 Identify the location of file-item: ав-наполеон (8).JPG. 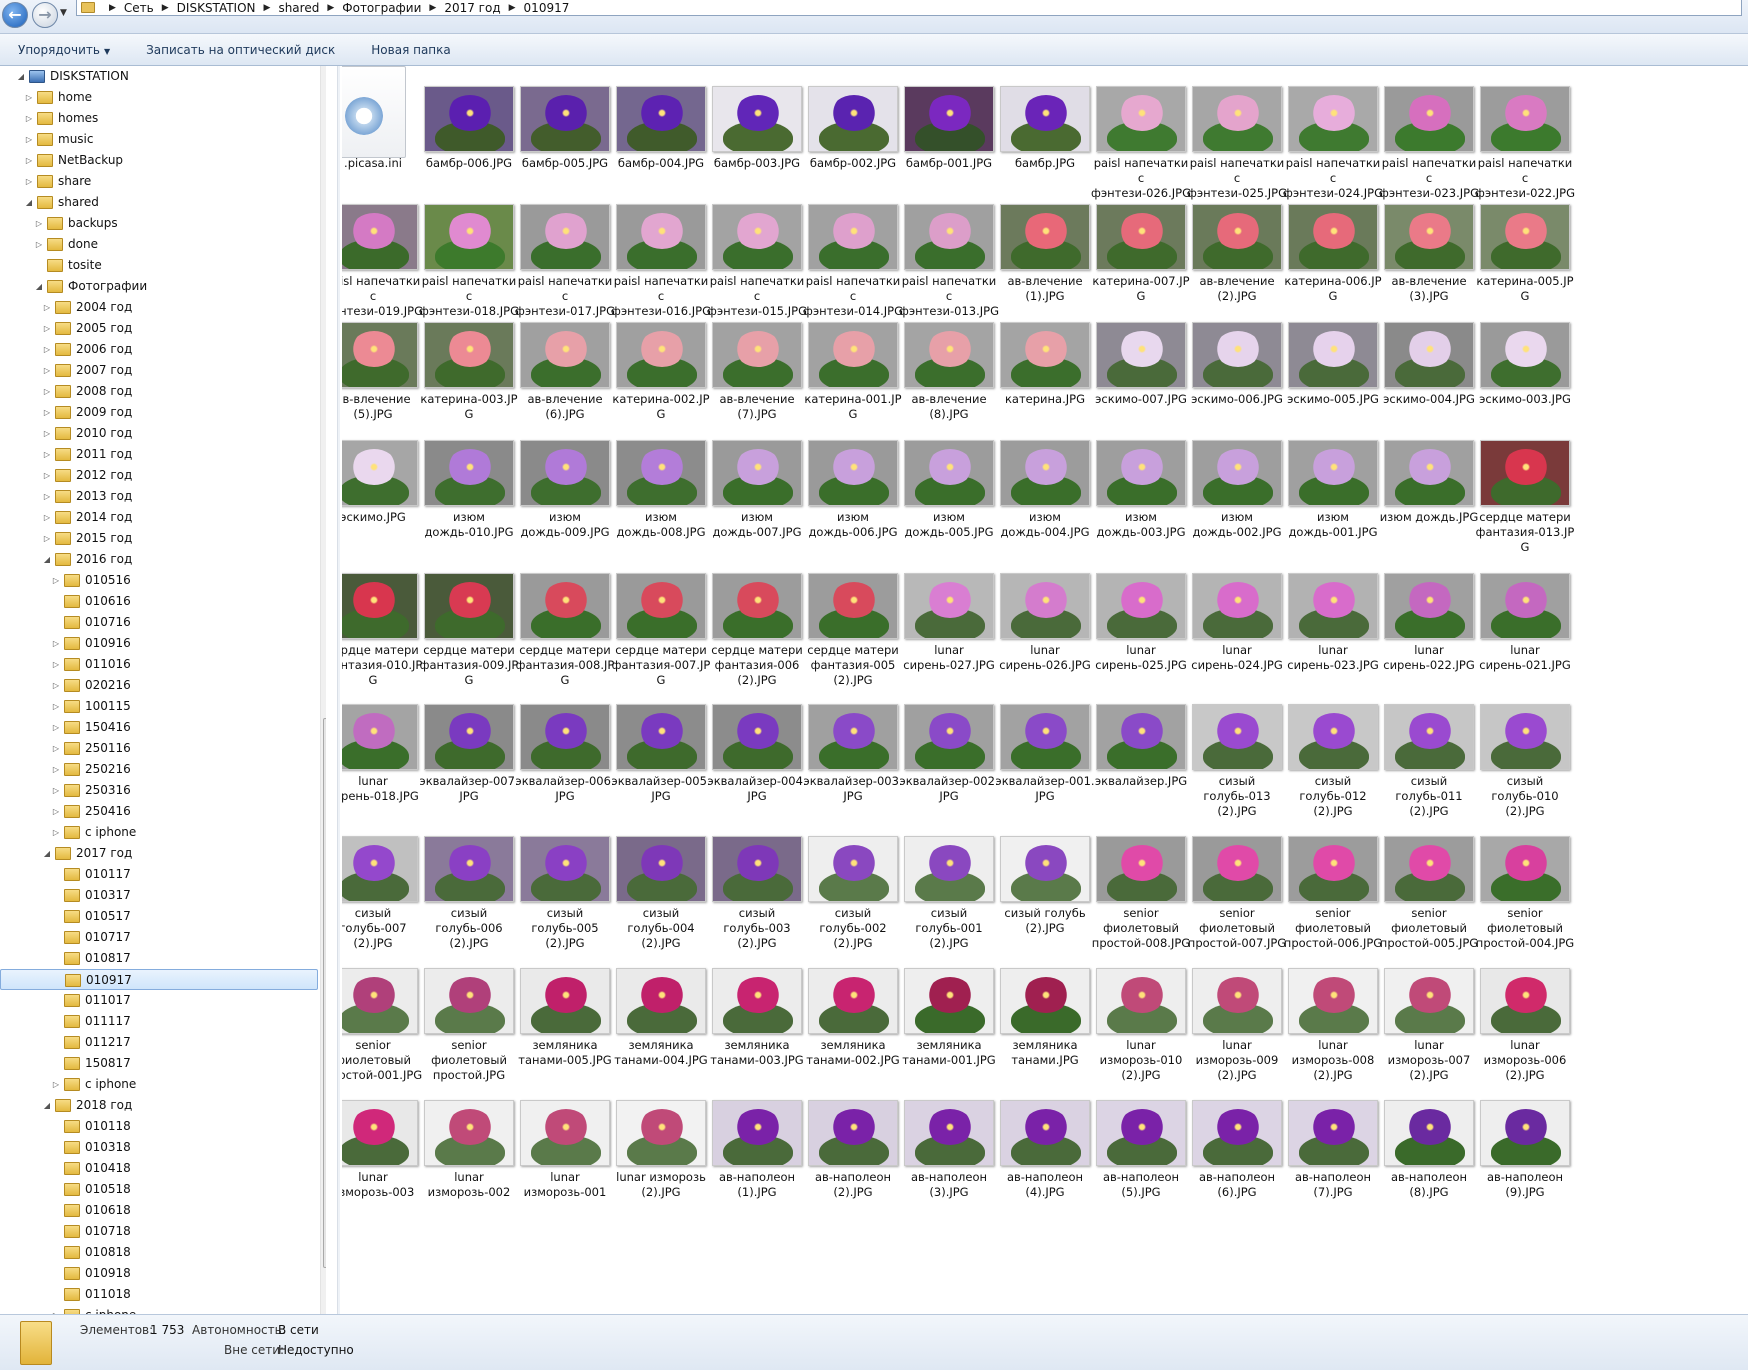
(1428, 1170).